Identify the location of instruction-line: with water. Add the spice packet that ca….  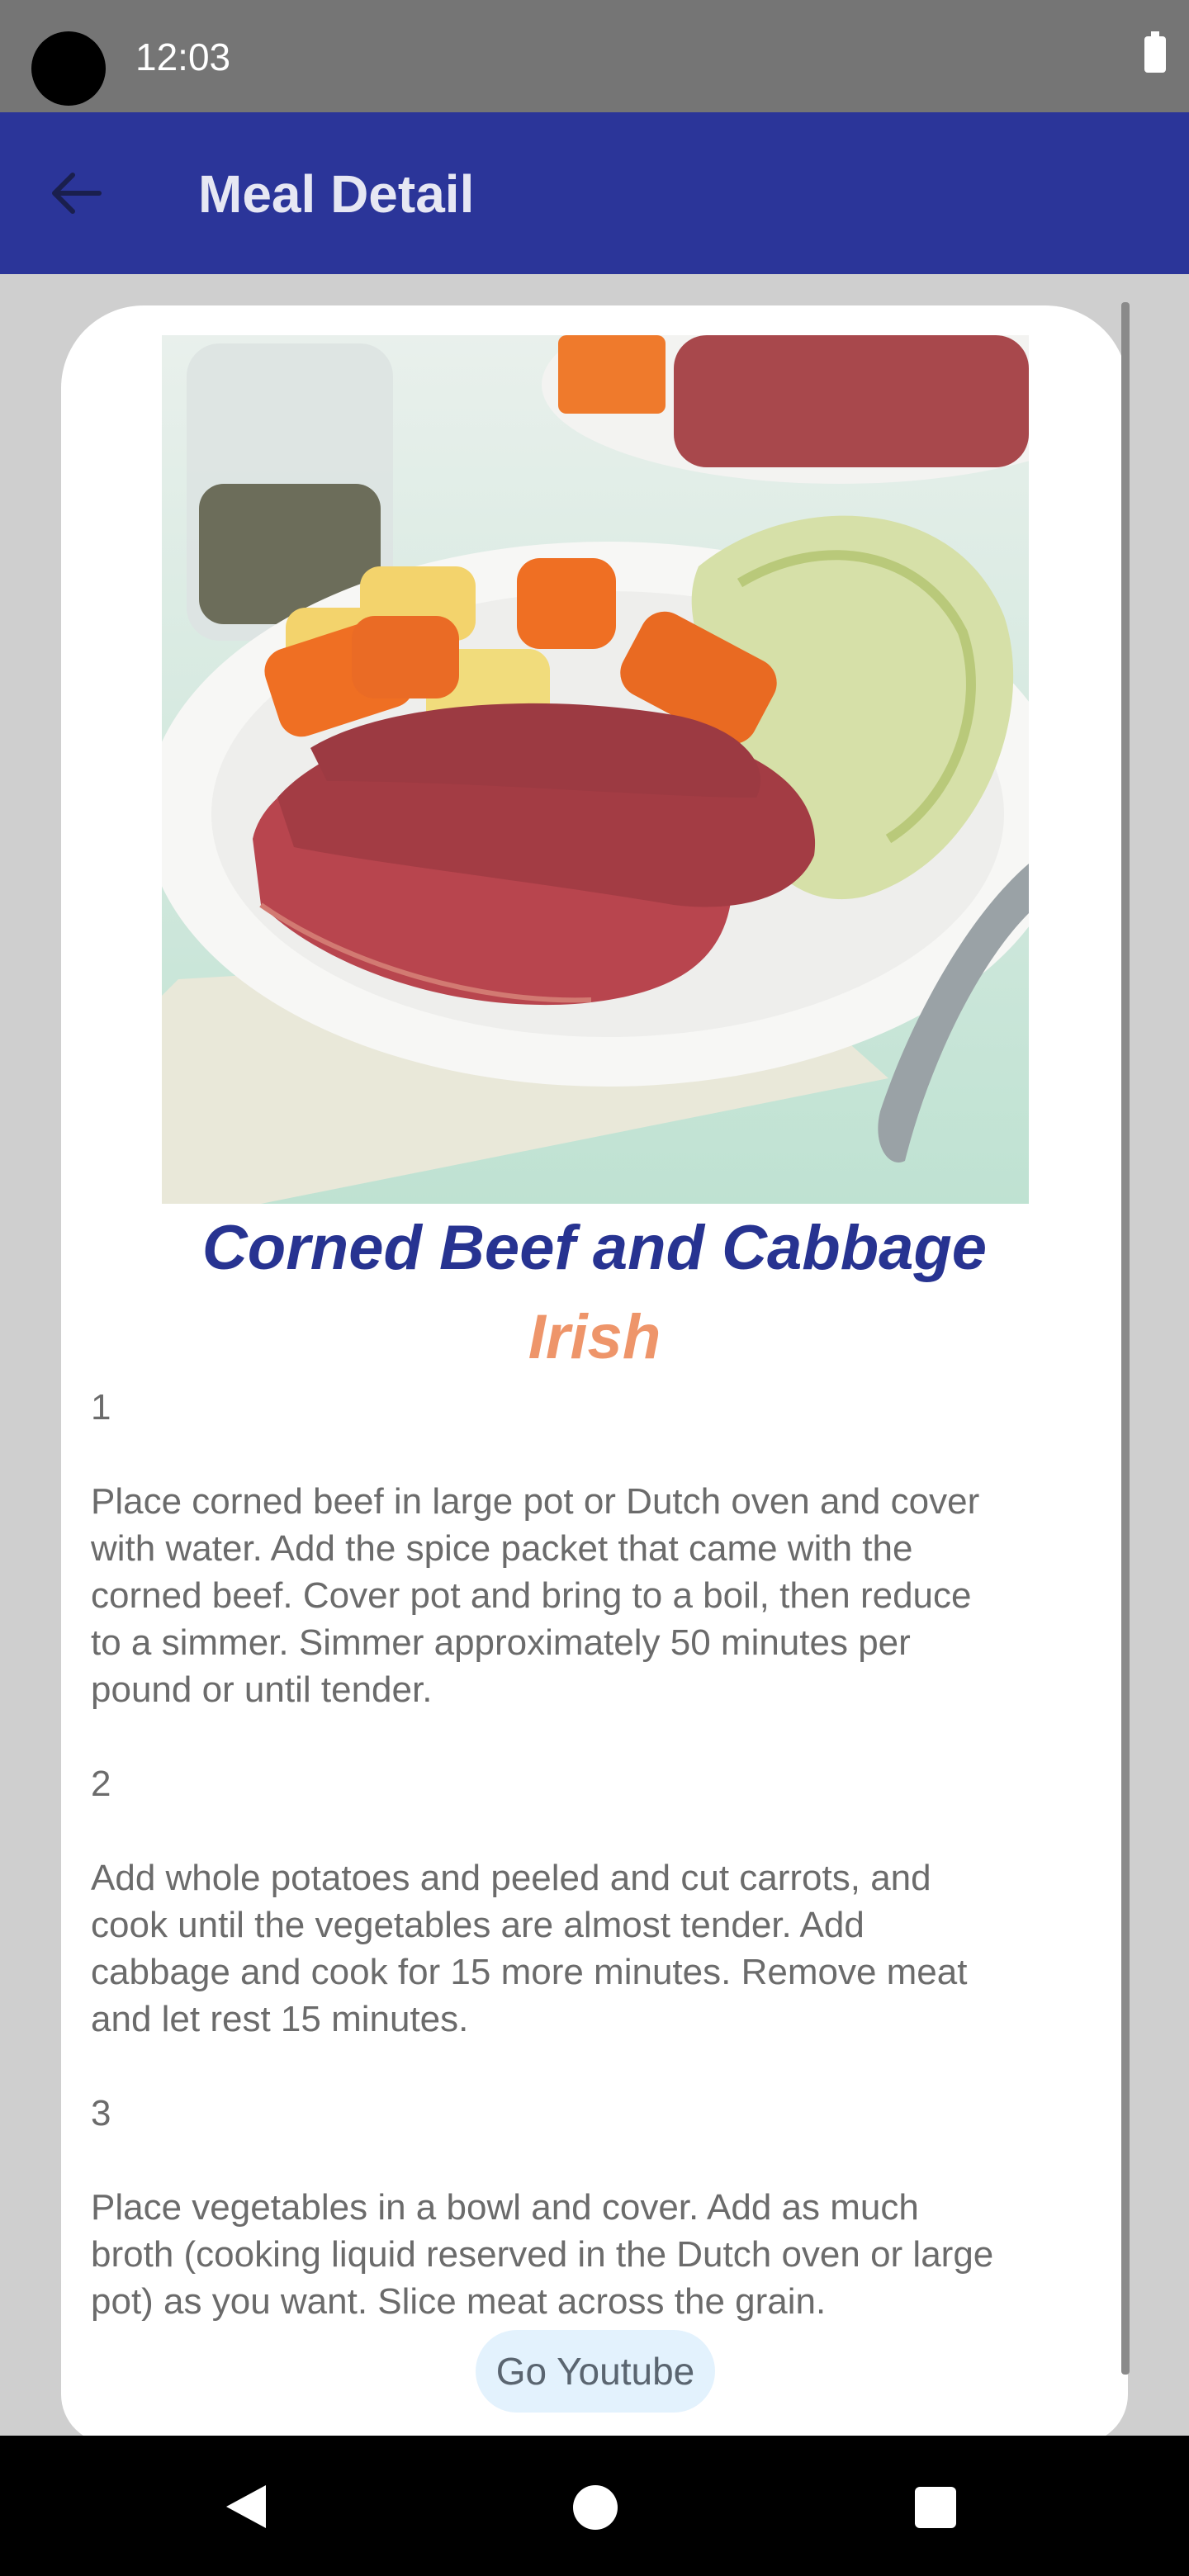
(502, 1548).